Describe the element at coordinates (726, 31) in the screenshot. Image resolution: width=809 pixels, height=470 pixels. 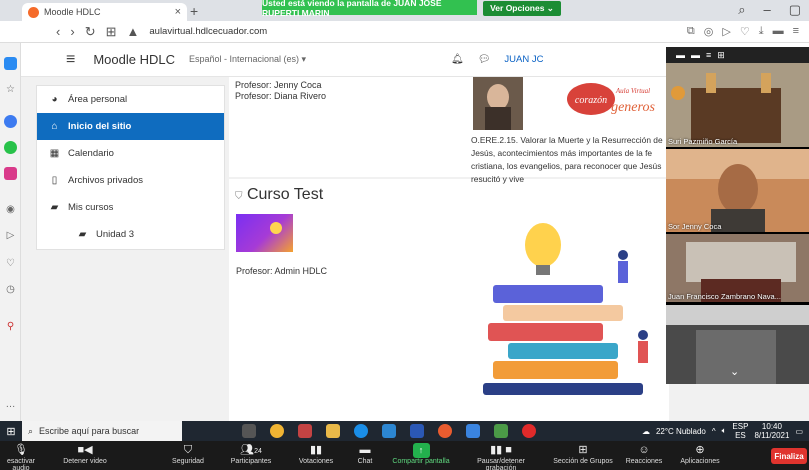
I see `play-icon: ▷` at that location.